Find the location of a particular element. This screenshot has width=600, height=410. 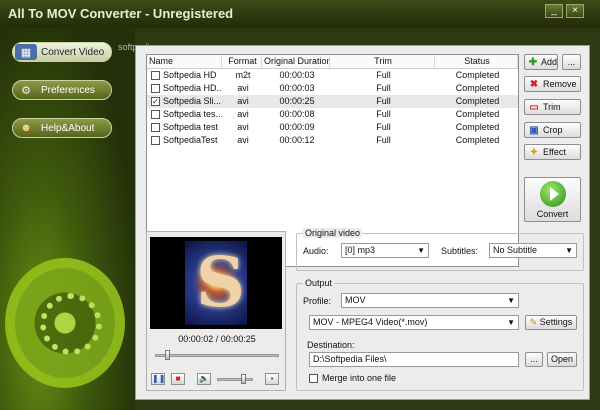

header-status: Status is located at coordinates (476, 61).